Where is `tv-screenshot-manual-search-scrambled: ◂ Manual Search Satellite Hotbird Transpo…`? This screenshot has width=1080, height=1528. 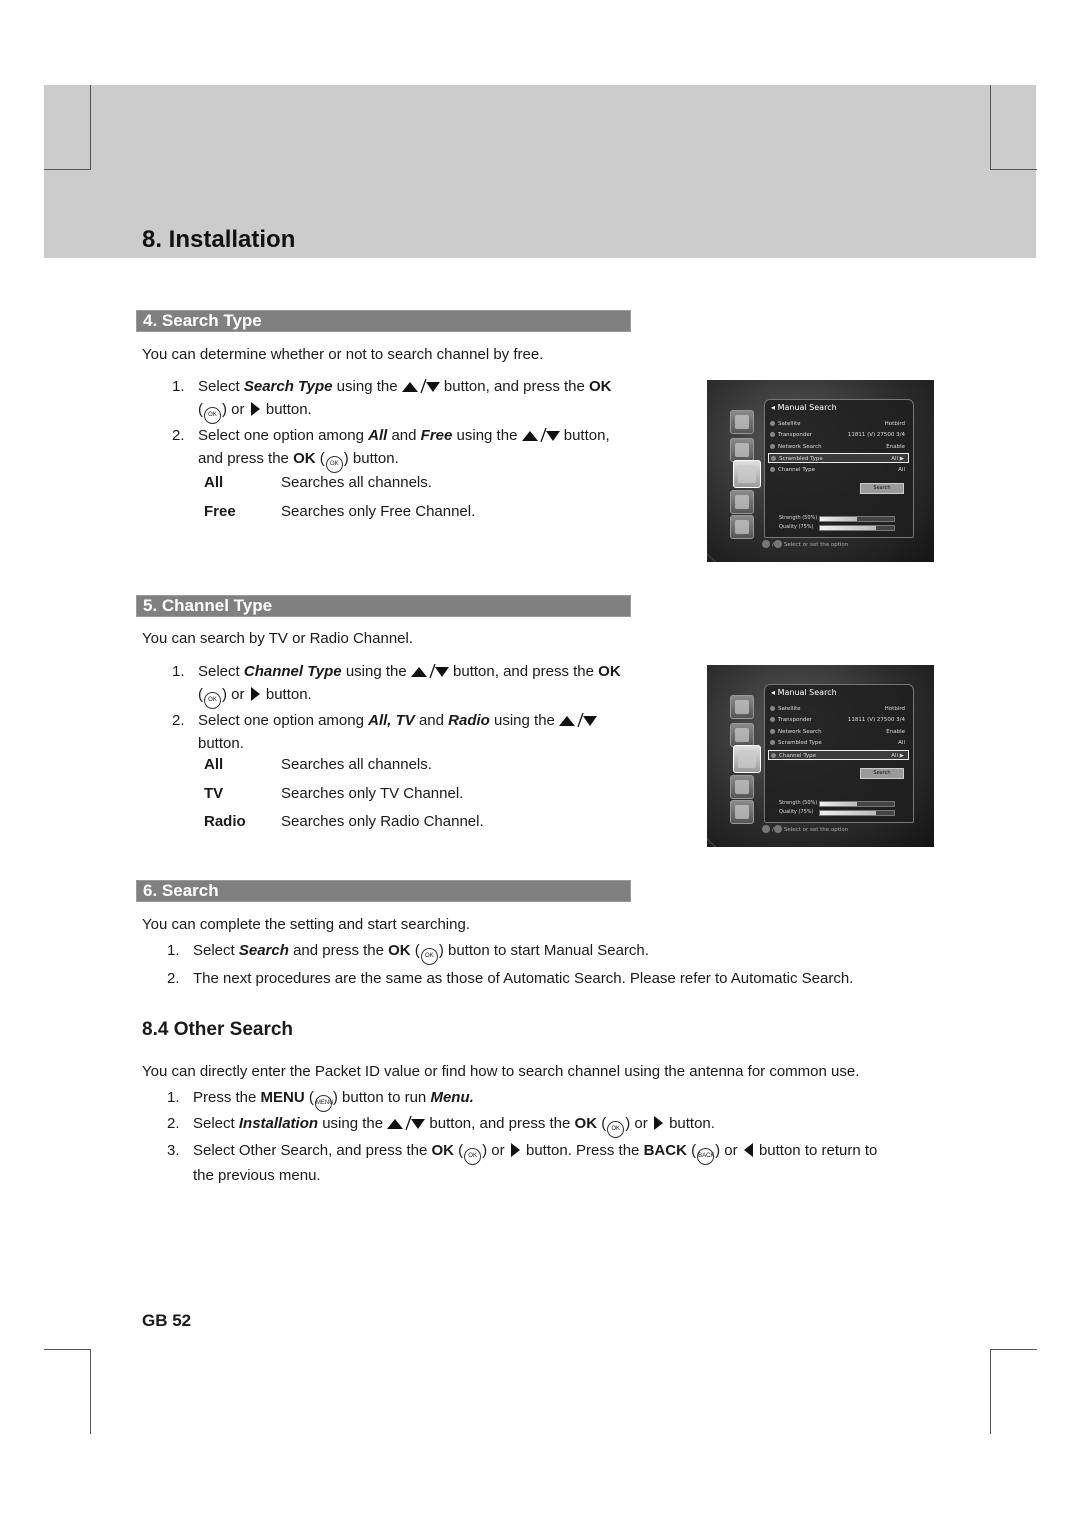 tv-screenshot-manual-search-scrambled: ◂ Manual Search Satellite Hotbird Transpo… is located at coordinates (820, 471).